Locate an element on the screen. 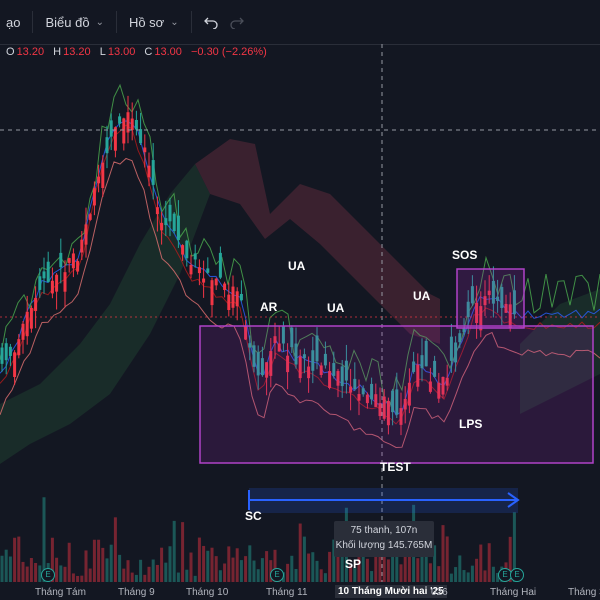 The width and height of the screenshot is (600, 600). toolbar-cut-label: ạo is located at coordinates (13, 22).